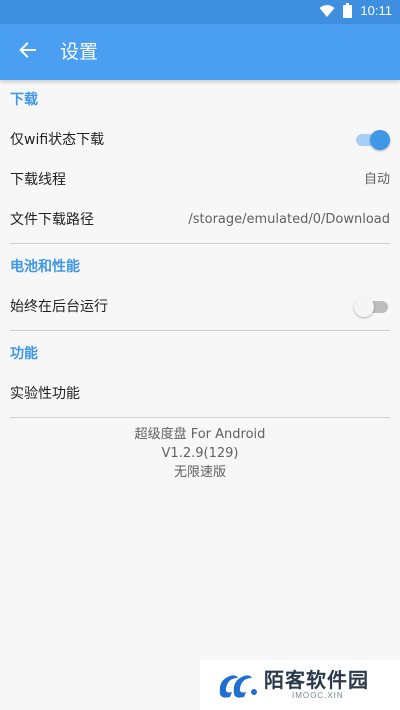  I want to click on setting-label: 文件下载路径, so click(52, 220).